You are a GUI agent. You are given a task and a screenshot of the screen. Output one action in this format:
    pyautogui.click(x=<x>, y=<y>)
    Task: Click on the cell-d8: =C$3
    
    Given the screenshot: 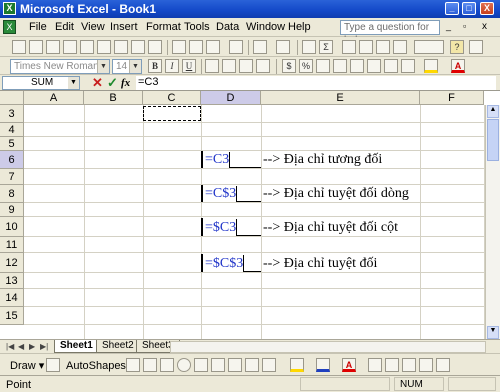 What is the action you would take?
    pyautogui.click(x=220, y=194)
    